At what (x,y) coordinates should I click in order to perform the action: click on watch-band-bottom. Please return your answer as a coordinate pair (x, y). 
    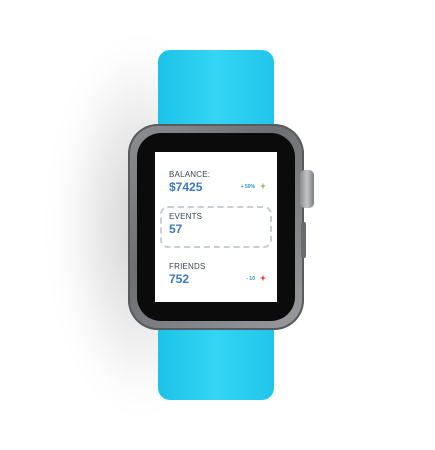
    Looking at the image, I should click on (216, 359).